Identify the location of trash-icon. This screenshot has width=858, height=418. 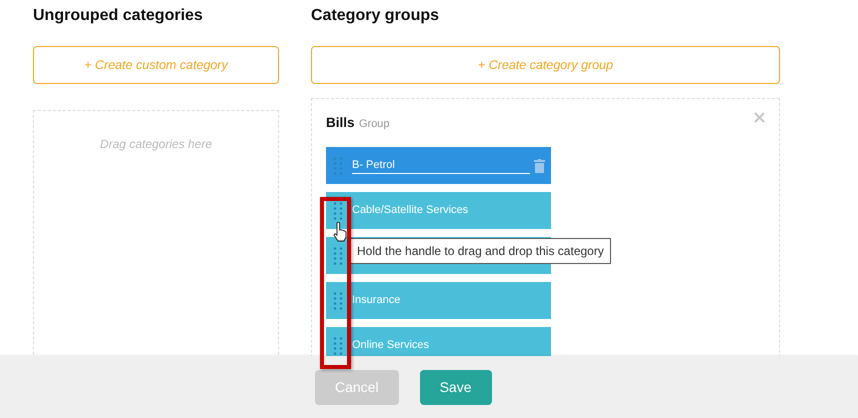
(539, 165).